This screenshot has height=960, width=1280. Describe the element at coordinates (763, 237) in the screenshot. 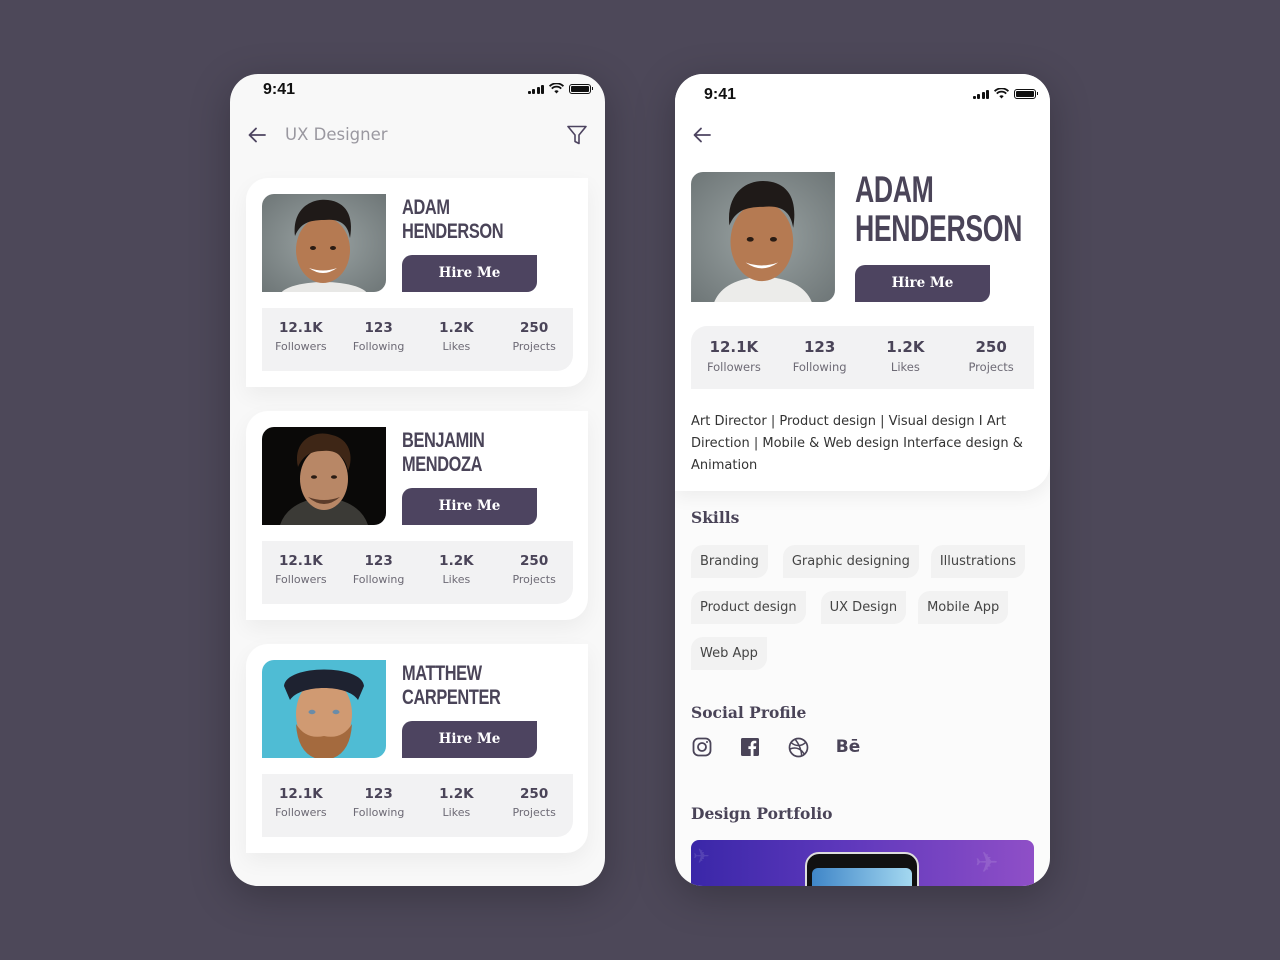

I see `profile-avatar` at that location.